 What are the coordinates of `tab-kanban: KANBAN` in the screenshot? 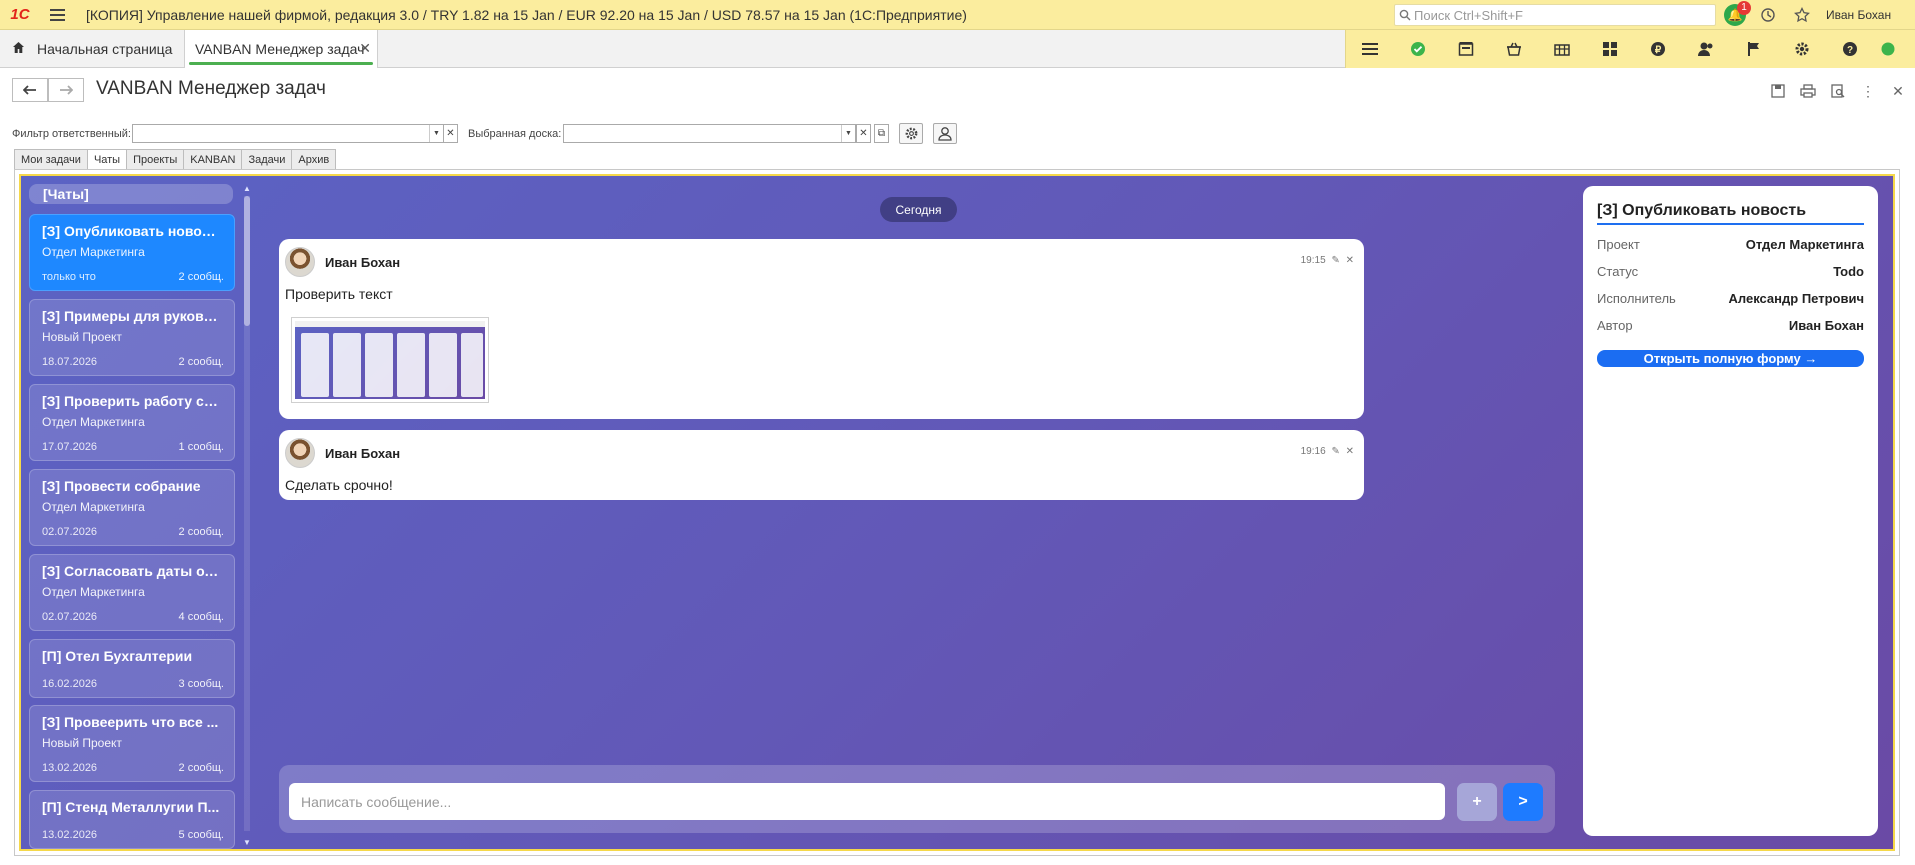 It's located at (213, 159).